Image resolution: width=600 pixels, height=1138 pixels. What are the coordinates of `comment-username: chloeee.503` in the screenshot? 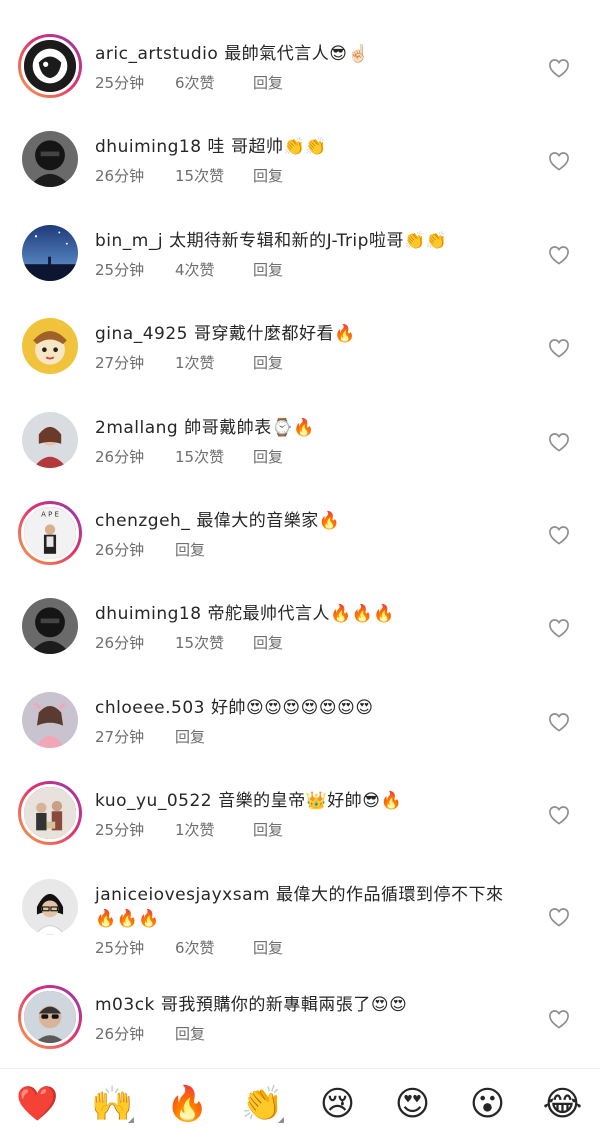 It's located at (150, 708).